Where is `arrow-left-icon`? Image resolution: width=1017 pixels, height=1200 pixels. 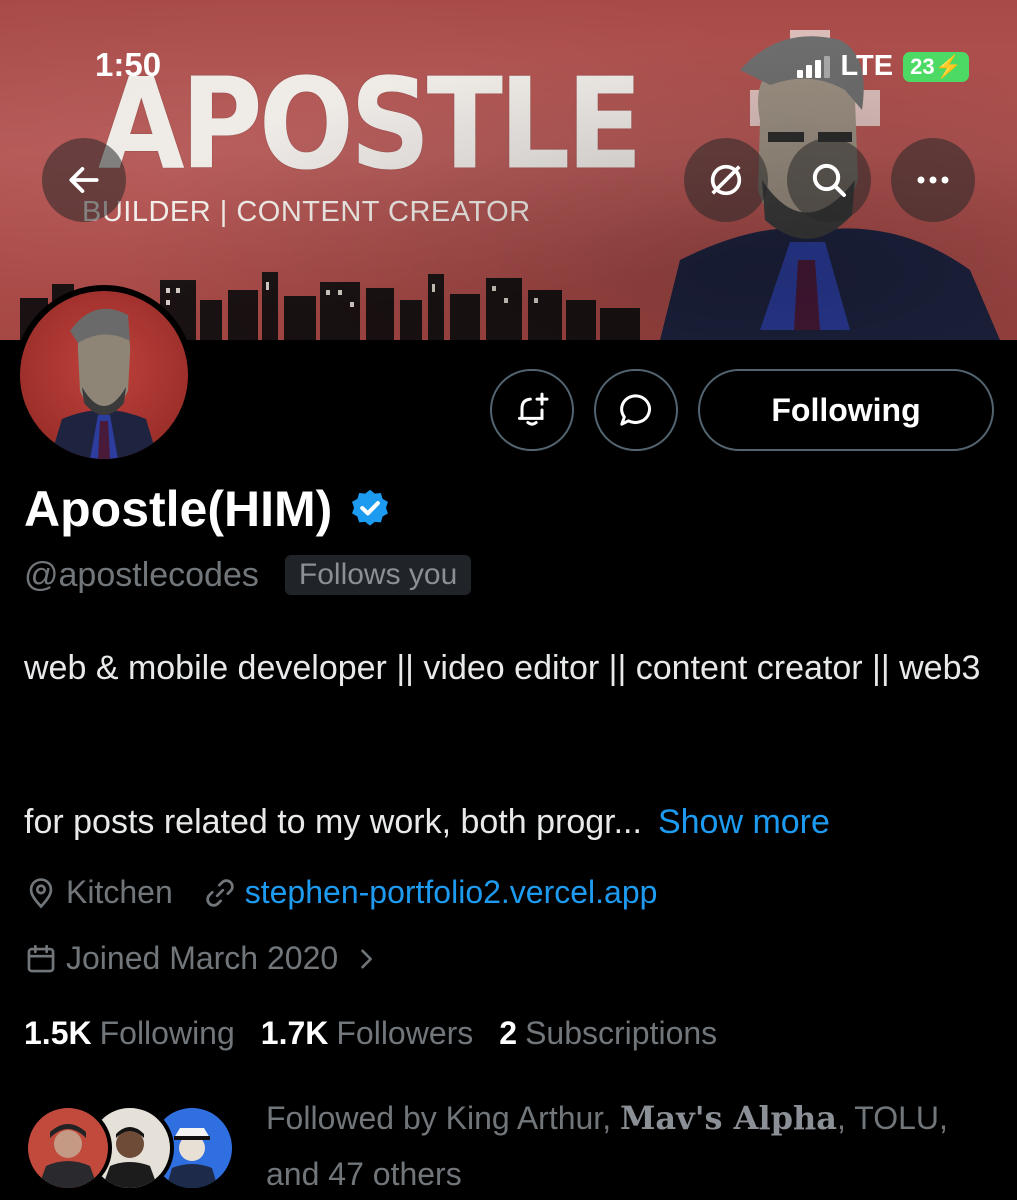
arrow-left-icon is located at coordinates (84, 180).